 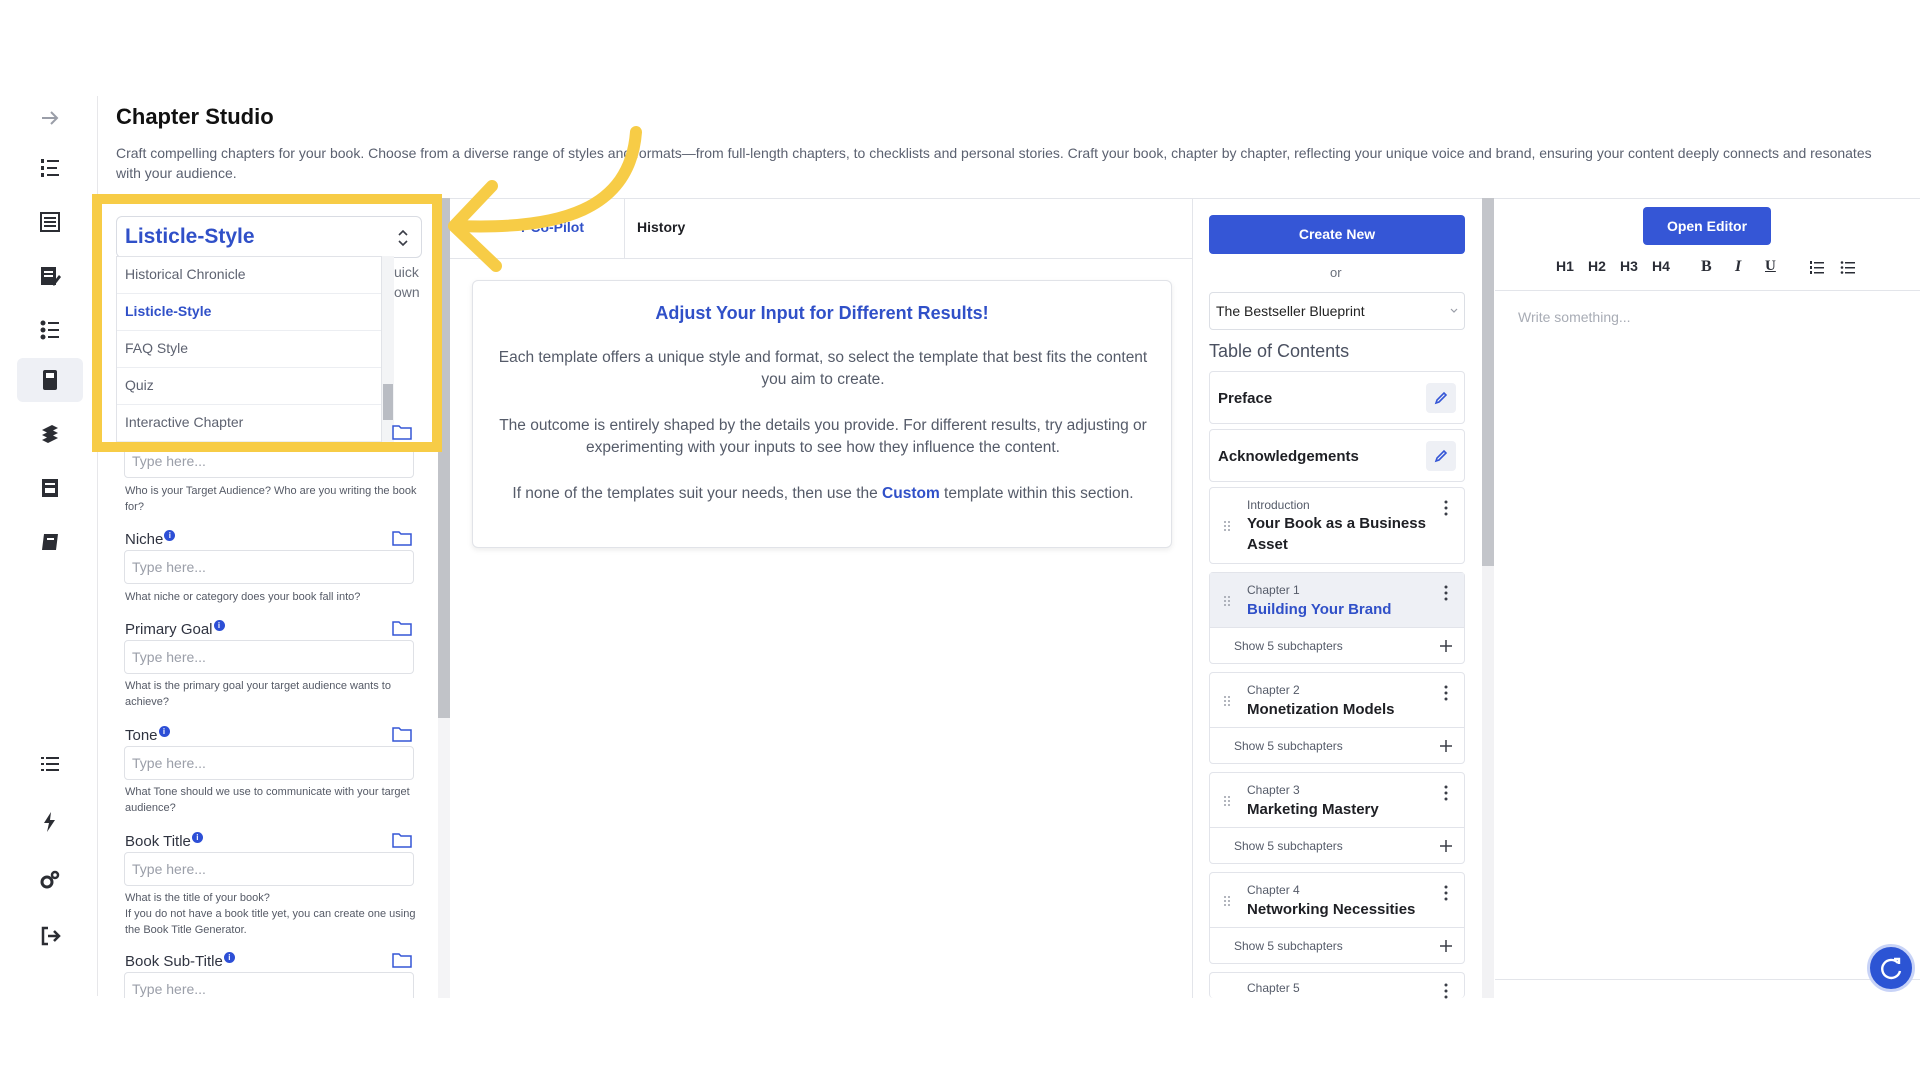 I want to click on toc-item-kicker: Chapter 4, so click(x=1273, y=890).